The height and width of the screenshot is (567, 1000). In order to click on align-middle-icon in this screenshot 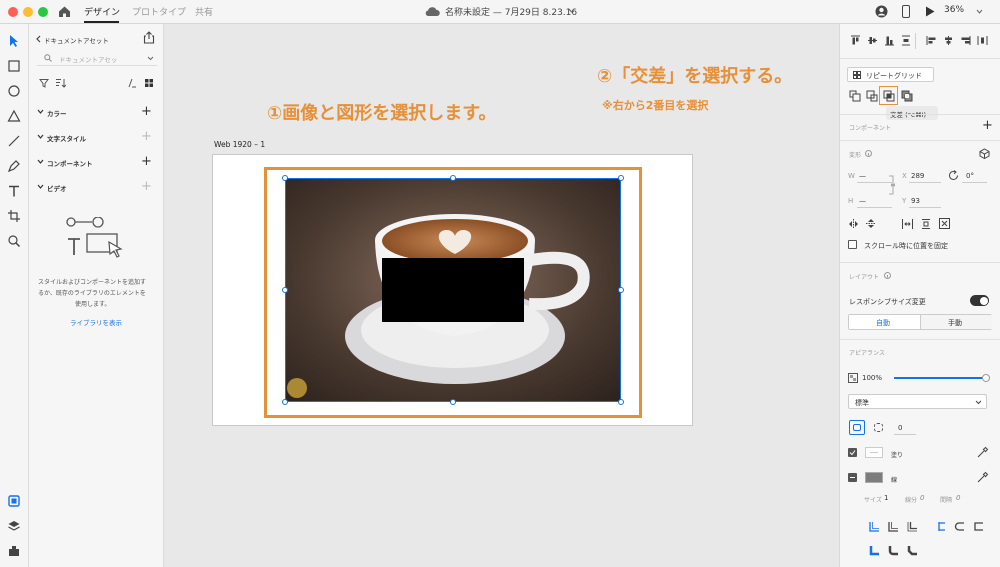, I will do `click(872, 40)`.